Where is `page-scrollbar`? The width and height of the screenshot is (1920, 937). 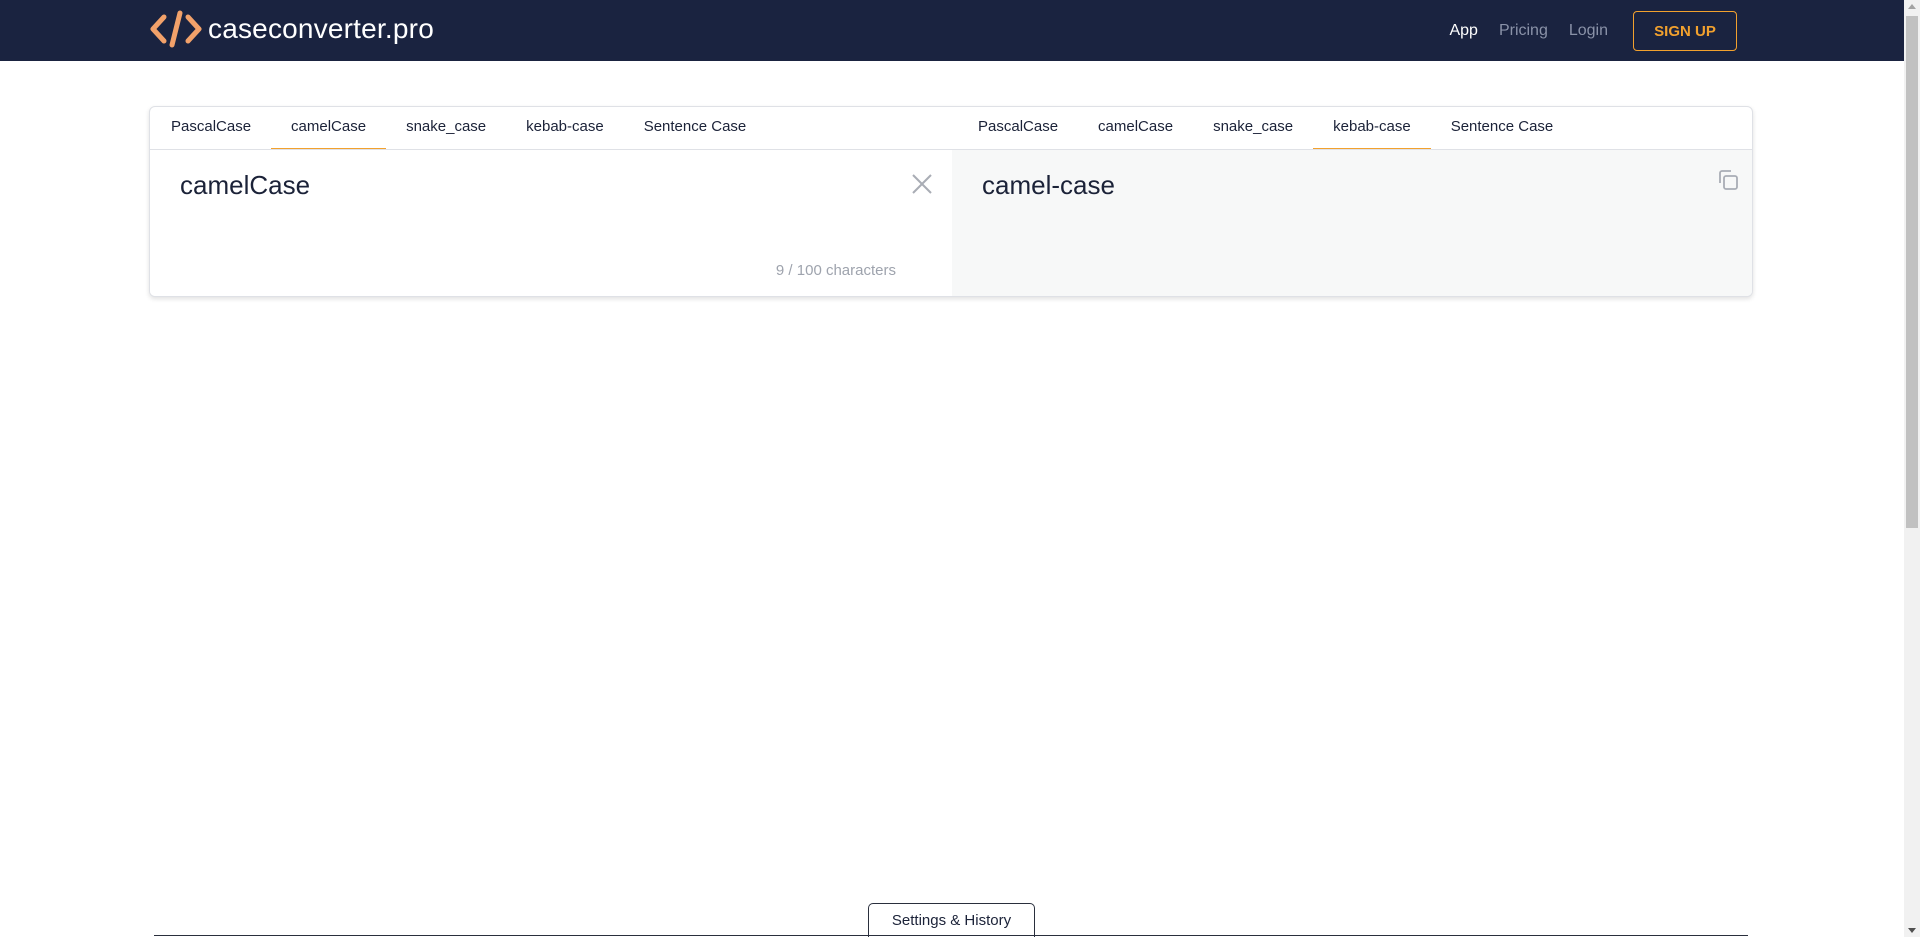 page-scrollbar is located at coordinates (1912, 468).